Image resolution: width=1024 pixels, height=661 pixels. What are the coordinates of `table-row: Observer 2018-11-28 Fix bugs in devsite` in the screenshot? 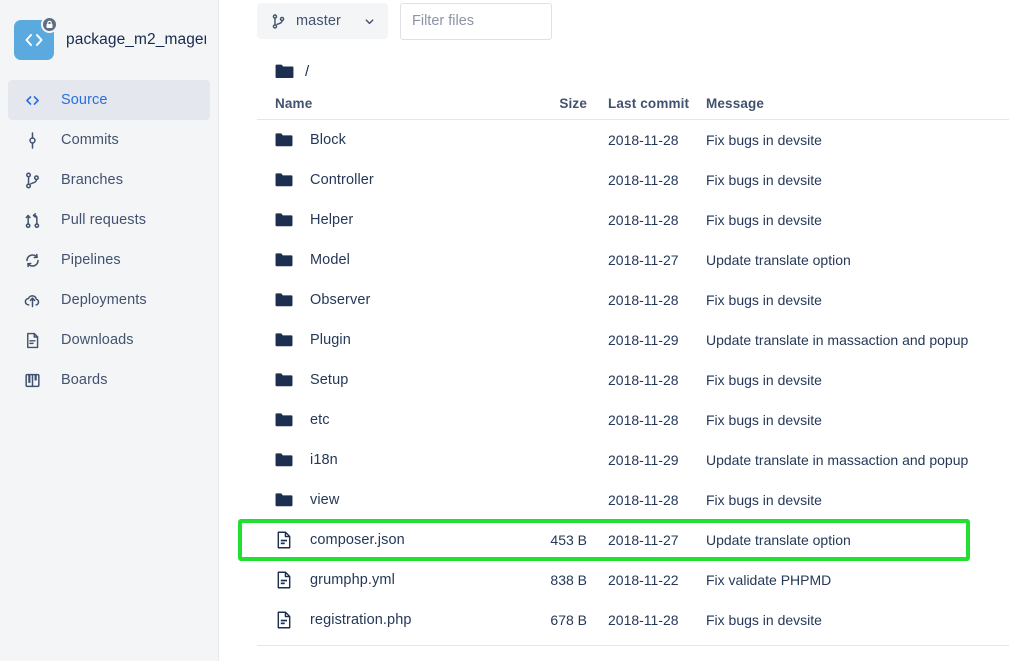 It's located at (633, 300).